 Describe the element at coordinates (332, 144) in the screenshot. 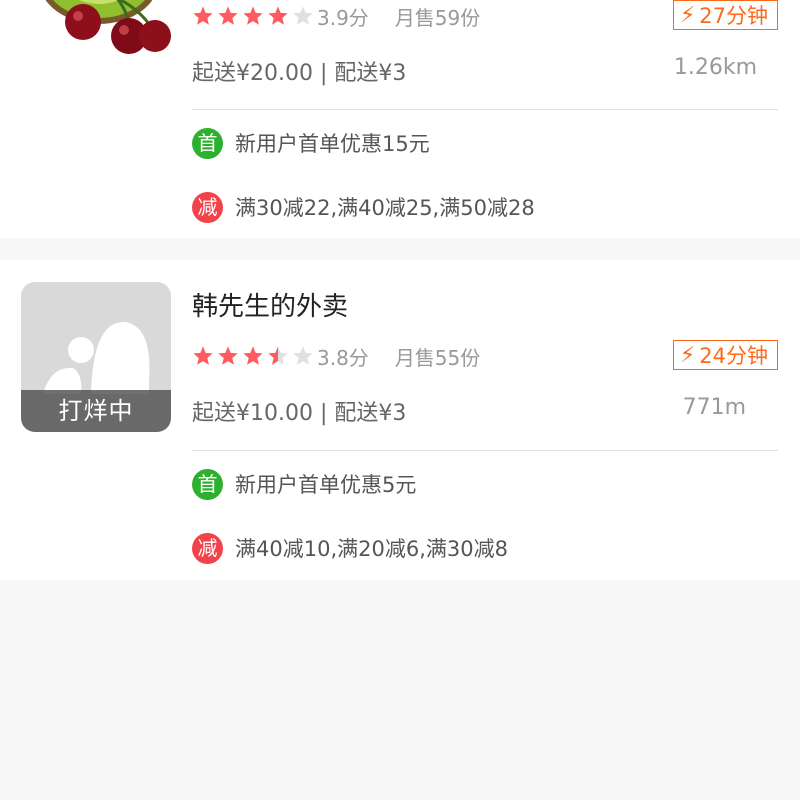

I see `promotion-text: 新用户首单优惠15元` at that location.